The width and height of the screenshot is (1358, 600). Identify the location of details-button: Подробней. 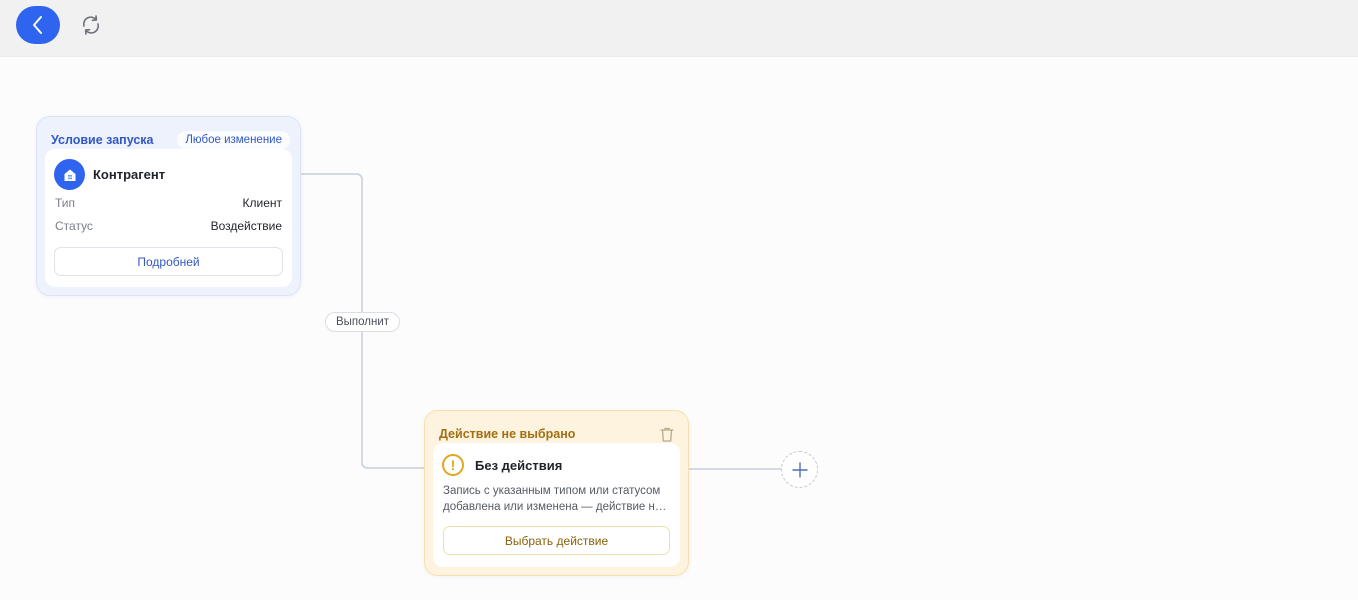
(168, 261).